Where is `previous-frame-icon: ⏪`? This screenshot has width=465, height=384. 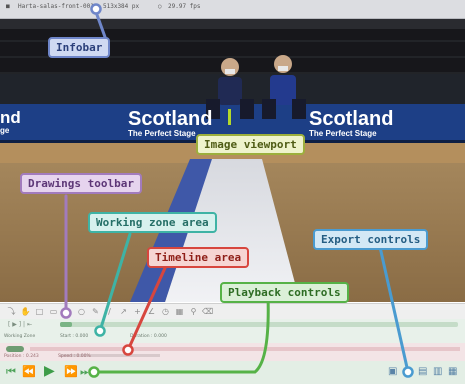 previous-frame-icon: ⏪ is located at coordinates (29, 371).